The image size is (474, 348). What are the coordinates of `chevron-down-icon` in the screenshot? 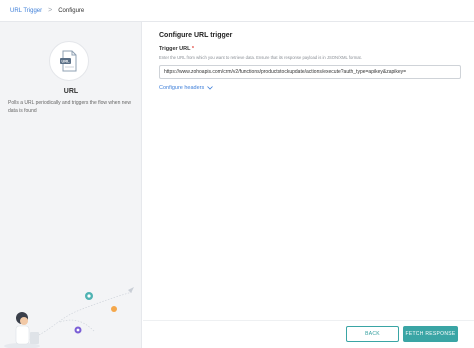 It's located at (210, 88).